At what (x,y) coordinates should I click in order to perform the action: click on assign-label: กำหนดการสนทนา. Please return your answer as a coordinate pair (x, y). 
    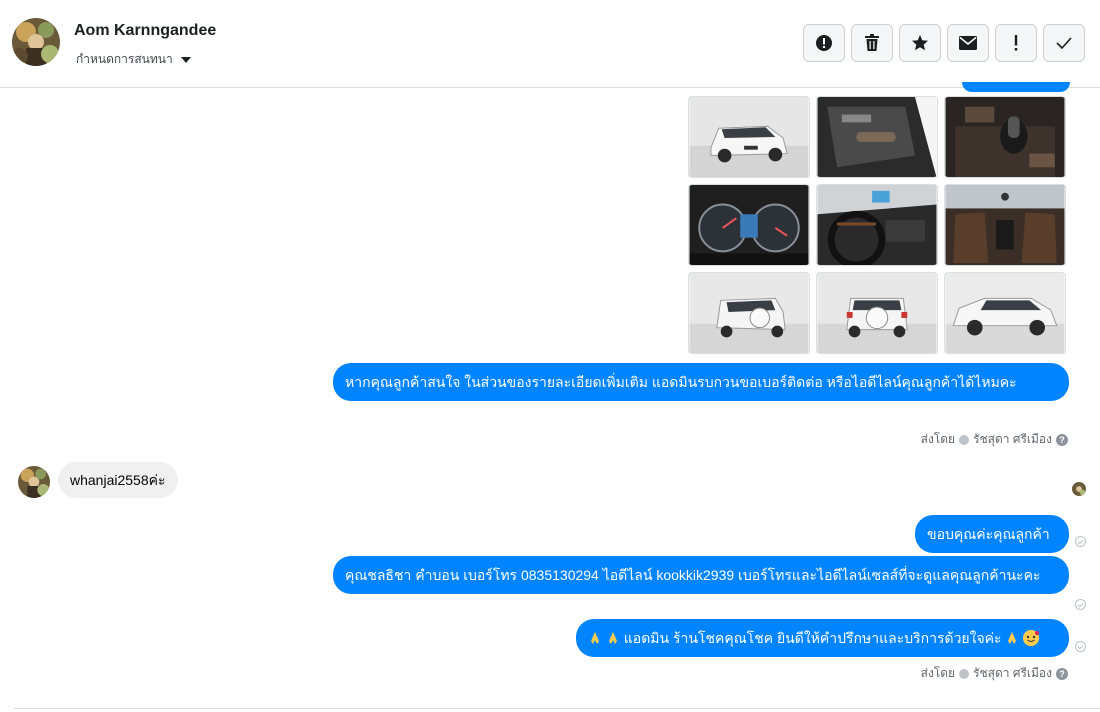
    Looking at the image, I should click on (124, 59).